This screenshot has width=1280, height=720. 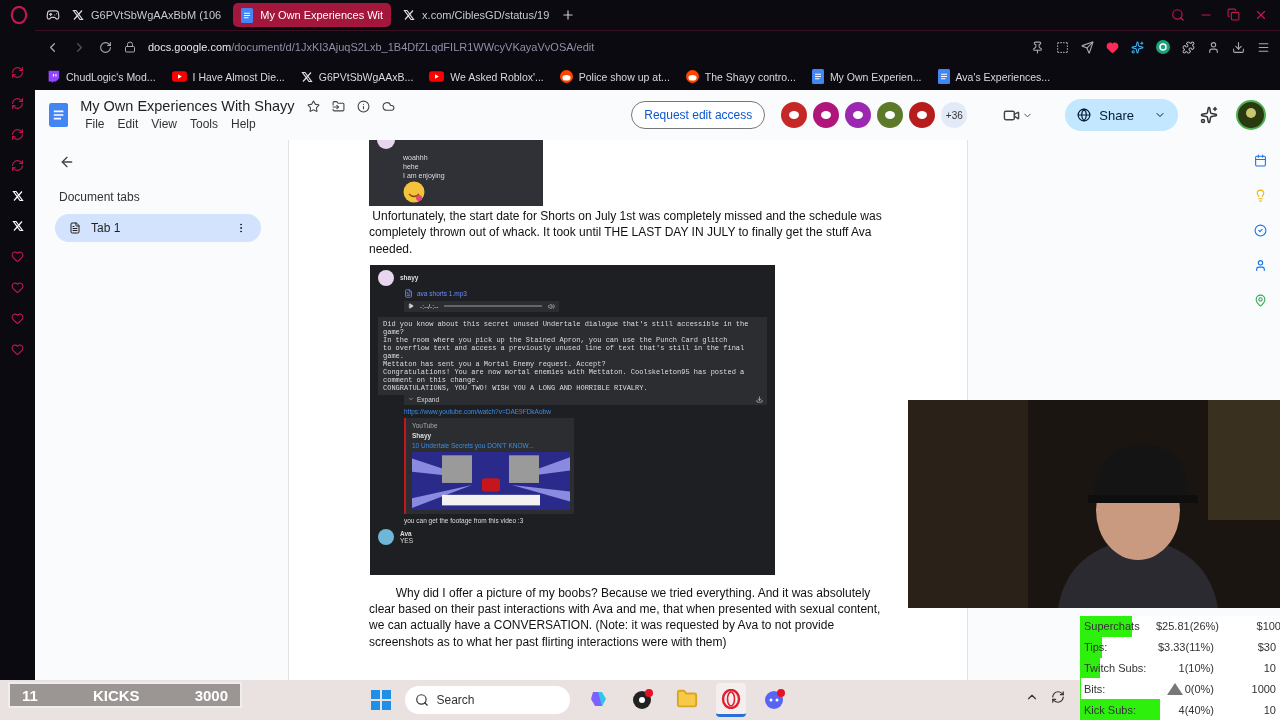 I want to click on lock-icon, so click(x=130, y=47).